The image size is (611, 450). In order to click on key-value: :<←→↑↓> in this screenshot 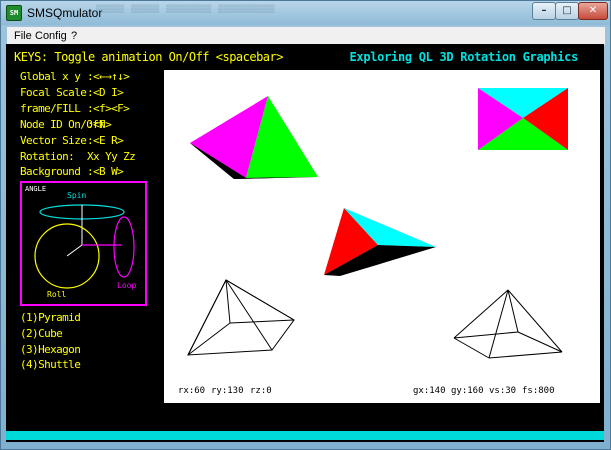, I will do `click(108, 76)`.